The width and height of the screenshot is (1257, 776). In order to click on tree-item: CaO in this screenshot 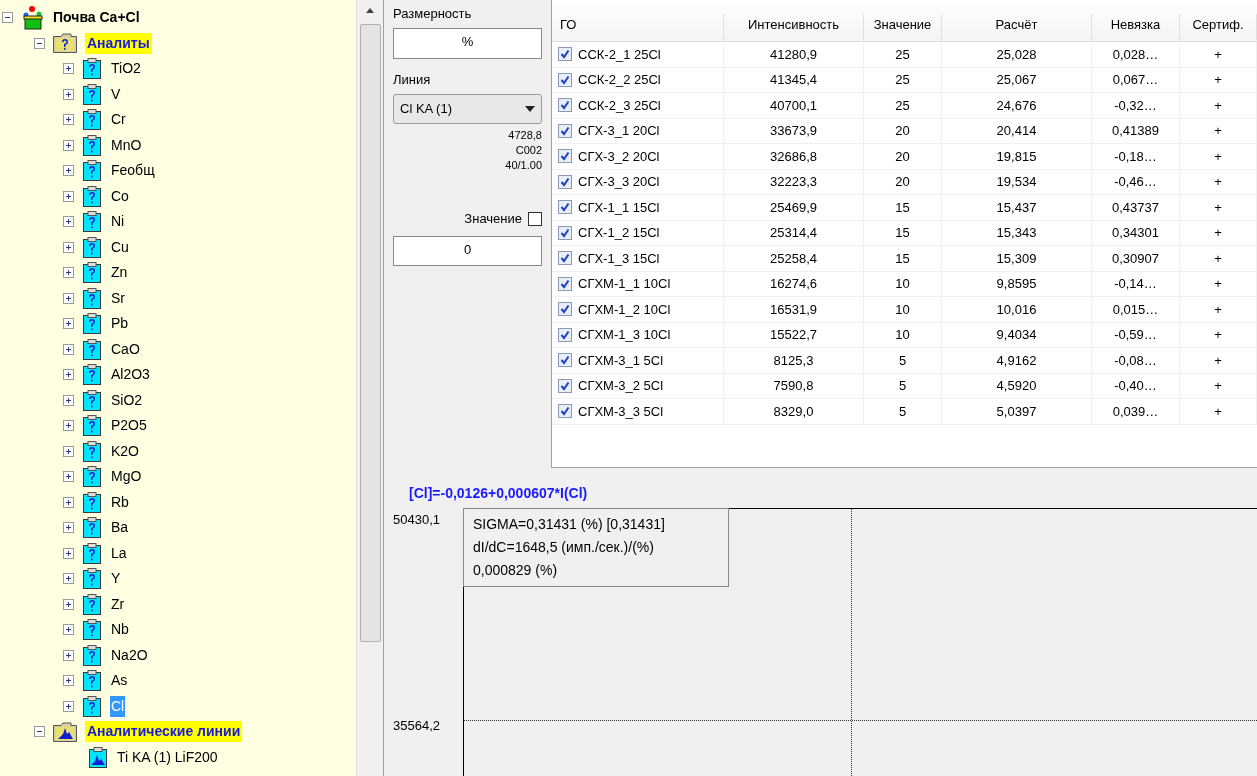, I will do `click(125, 349)`.